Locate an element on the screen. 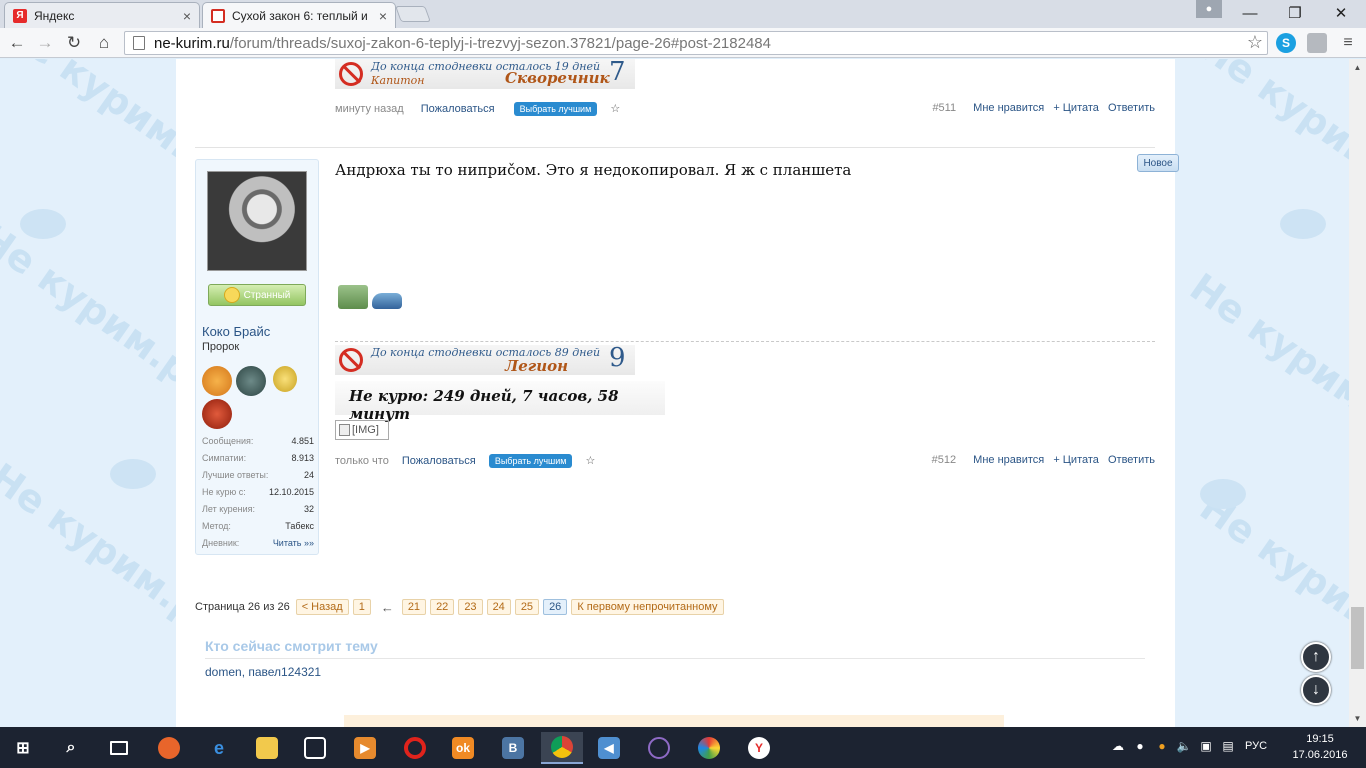  reload-icon: ↻ is located at coordinates (74, 43).